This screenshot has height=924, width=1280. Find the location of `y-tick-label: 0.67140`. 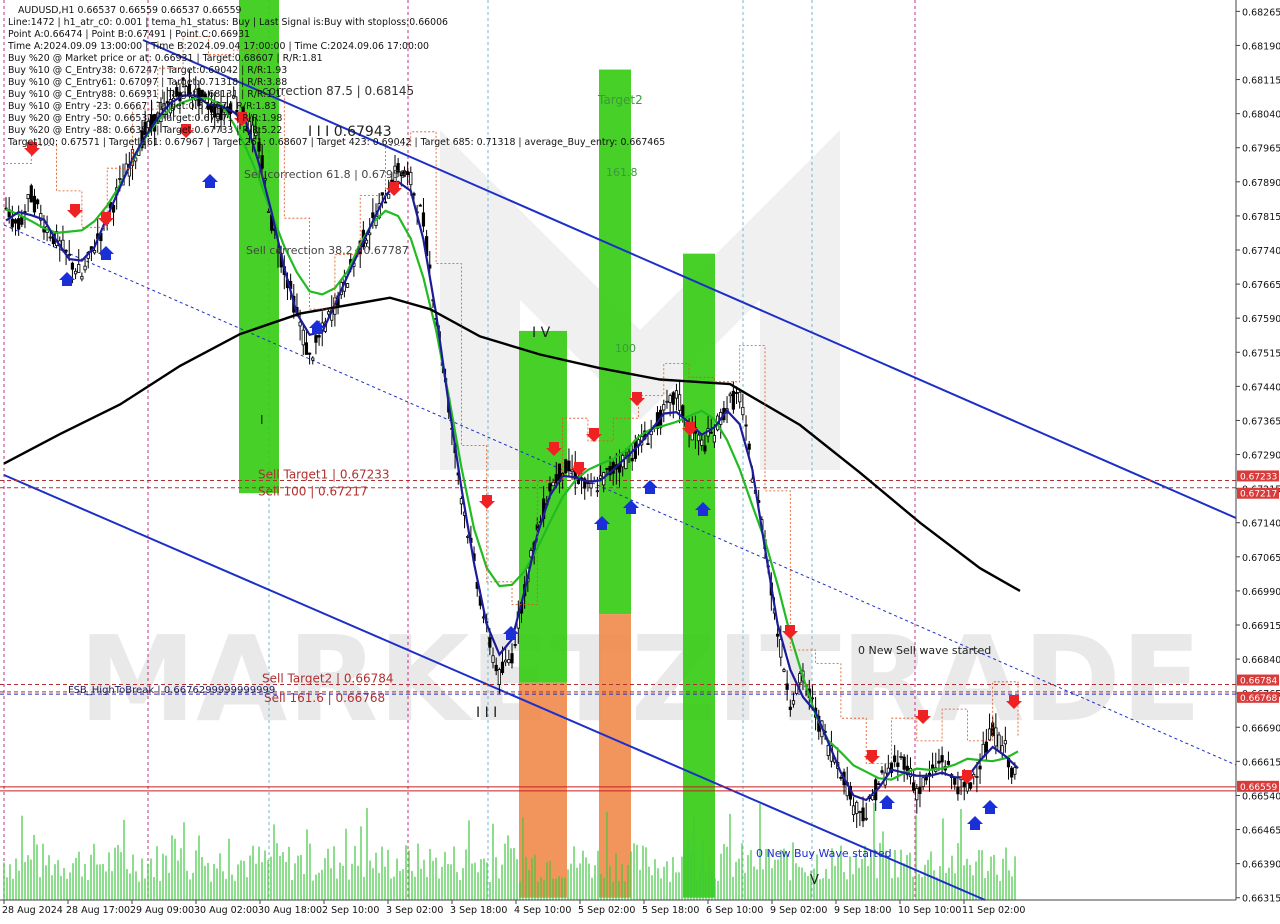

y-tick-label: 0.67140 is located at coordinates (1261, 524).